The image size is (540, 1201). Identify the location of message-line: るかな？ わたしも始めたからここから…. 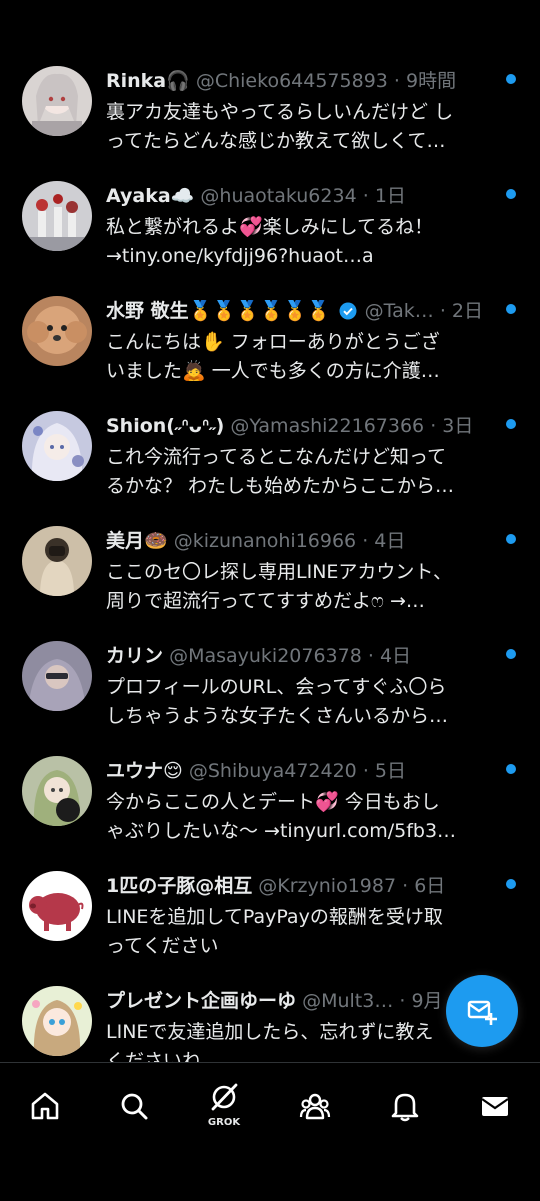
(280, 486).